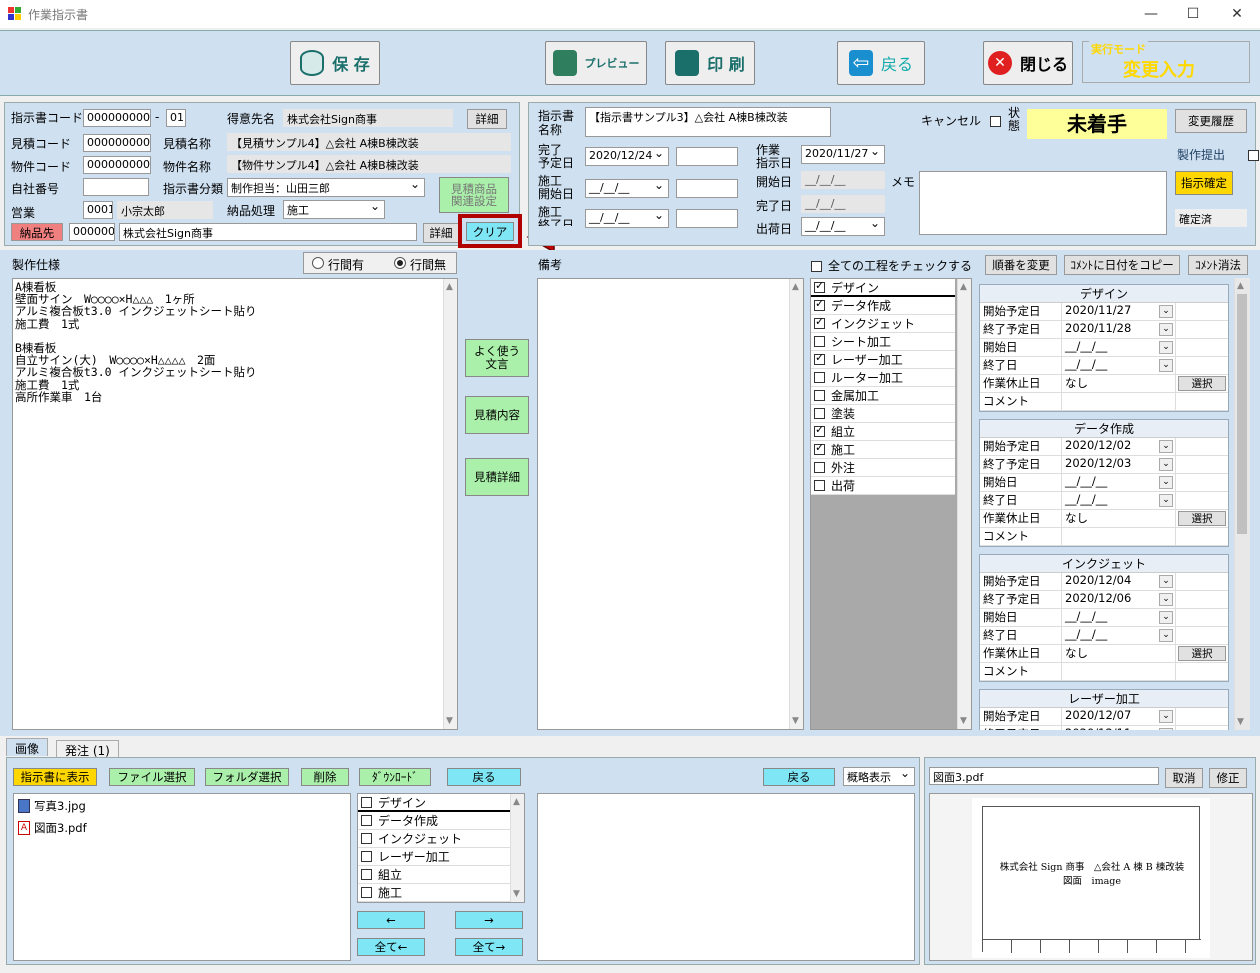 Image resolution: width=1260 pixels, height=973 pixels. Describe the element at coordinates (87, 749) in the screenshot. I see `tab-orders: 発注 (1)` at that location.